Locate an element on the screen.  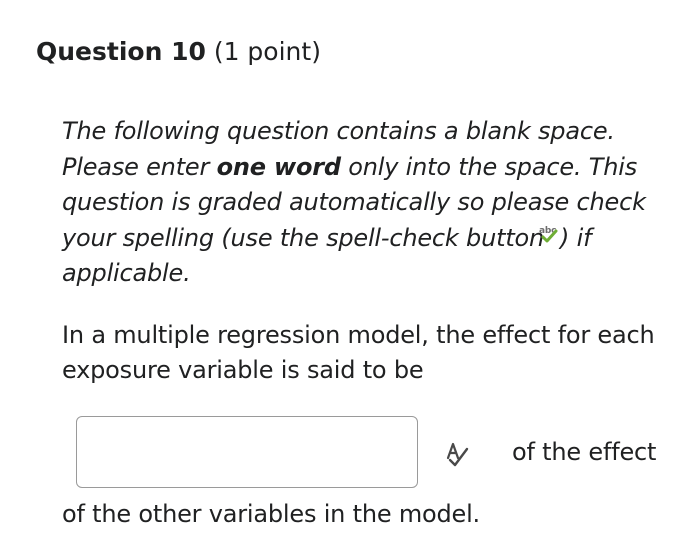
question-title: Question 10 is located at coordinates (121, 51).